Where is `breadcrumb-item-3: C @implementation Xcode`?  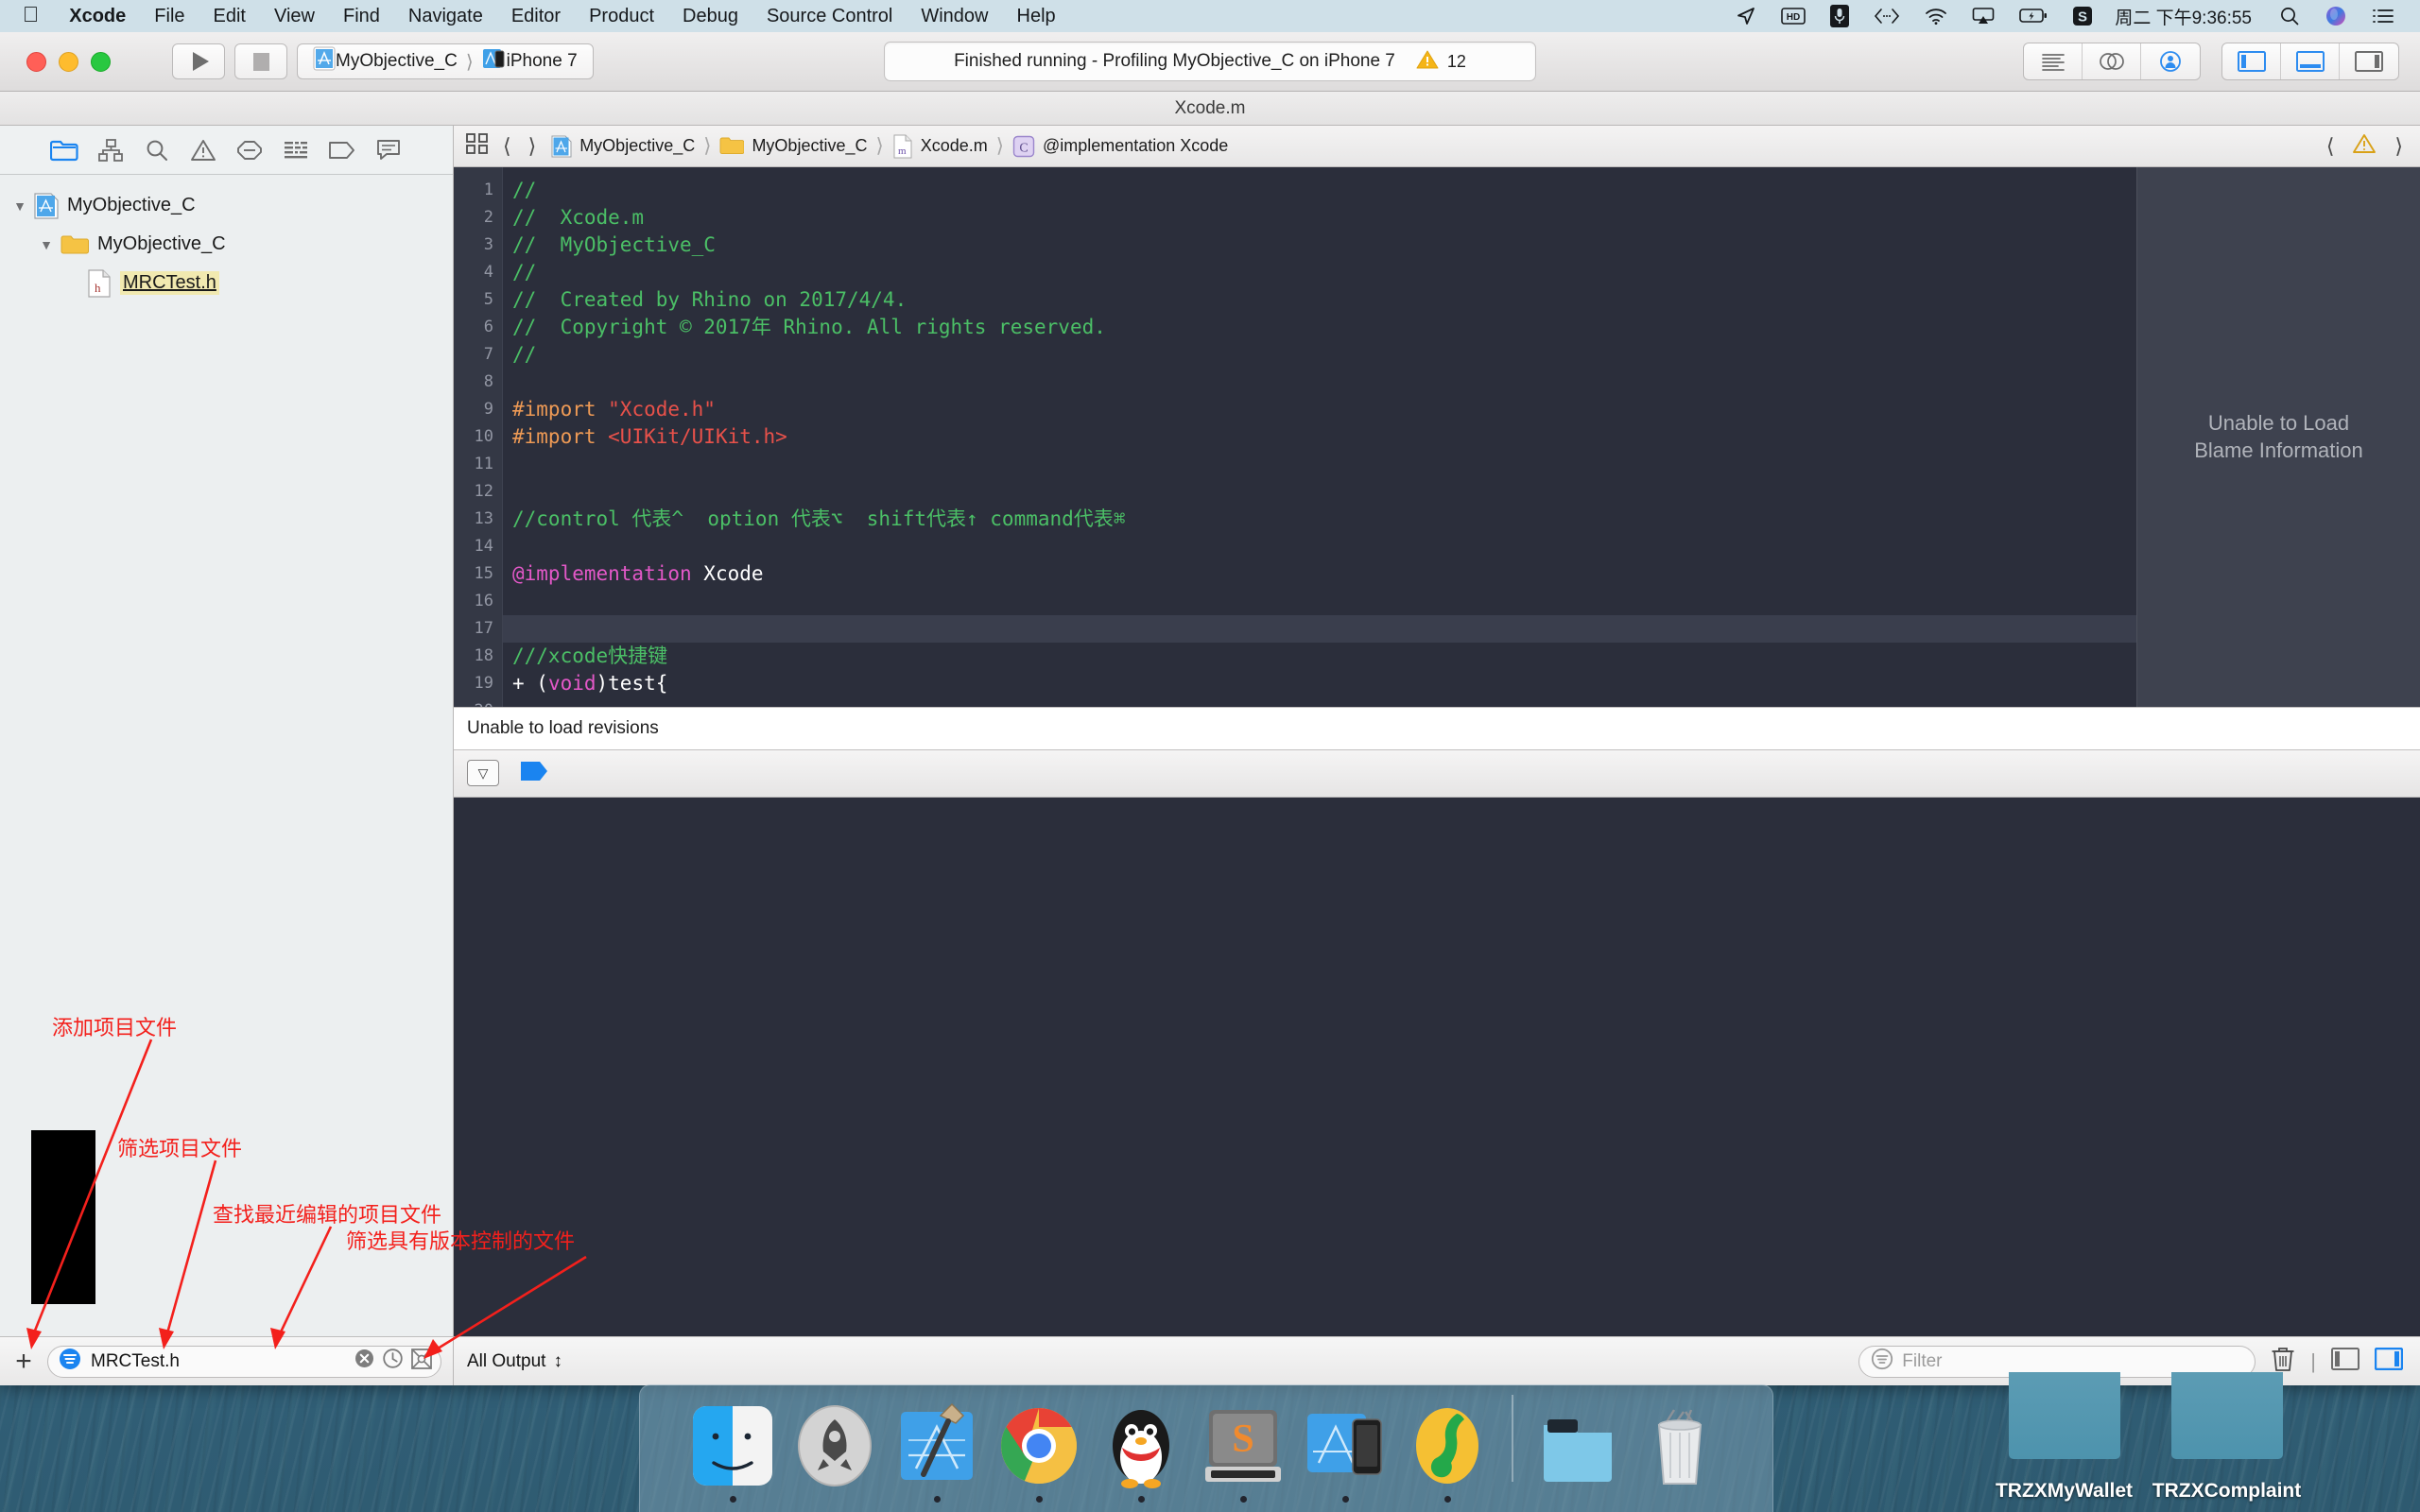
breadcrumb-item-3: C @implementation Xcode is located at coordinates (1120, 146).